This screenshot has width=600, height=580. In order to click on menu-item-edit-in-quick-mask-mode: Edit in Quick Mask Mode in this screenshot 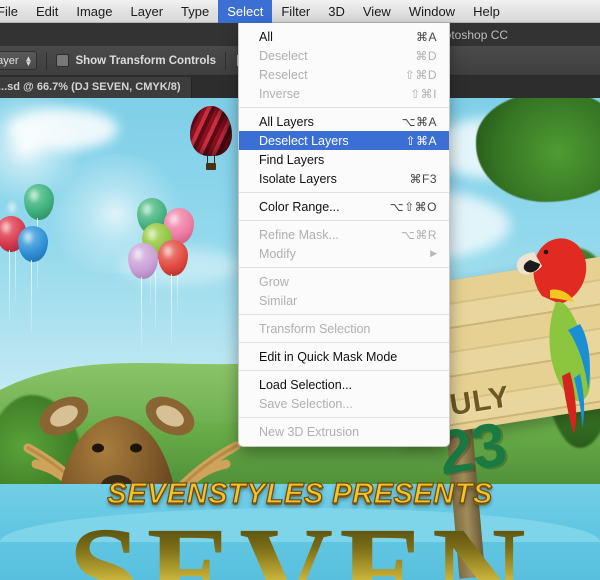, I will do `click(344, 356)`.